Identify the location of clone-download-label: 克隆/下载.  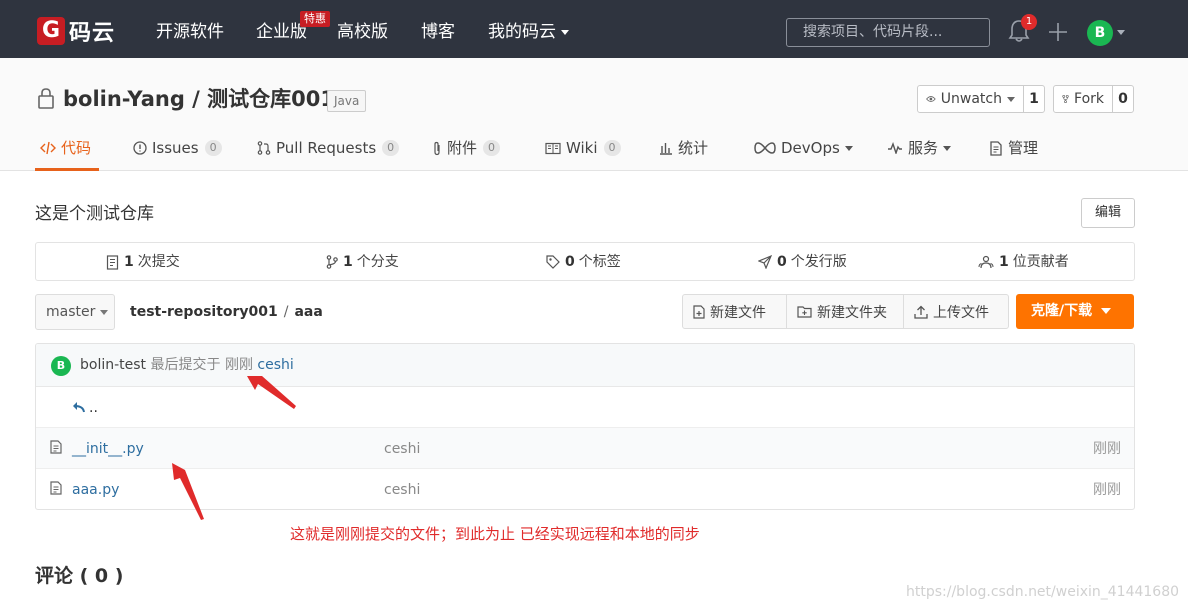
(1062, 311).